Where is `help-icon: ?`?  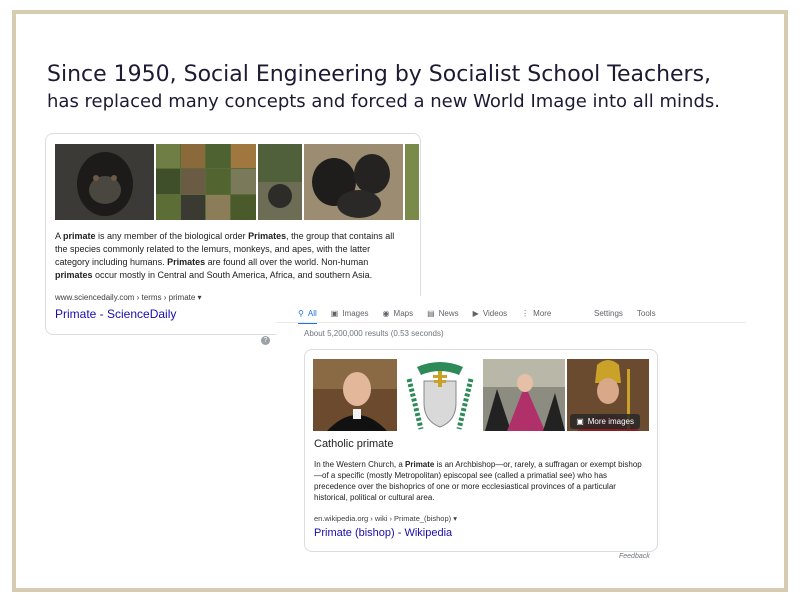 help-icon: ? is located at coordinates (265, 340).